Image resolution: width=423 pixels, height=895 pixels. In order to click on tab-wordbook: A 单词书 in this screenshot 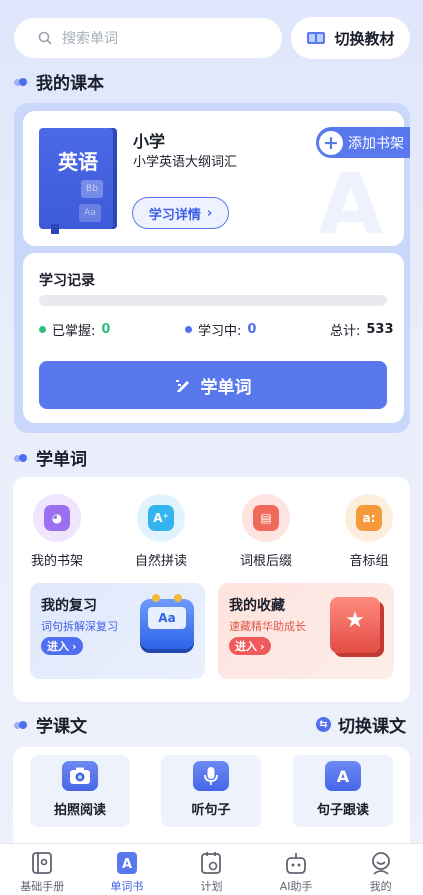, I will do `click(127, 872)`.